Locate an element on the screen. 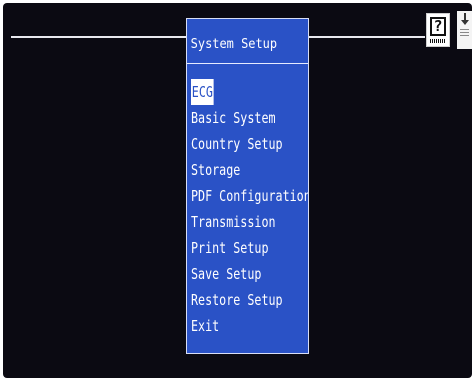  download-arrow-icon is located at coordinates (465, 19).